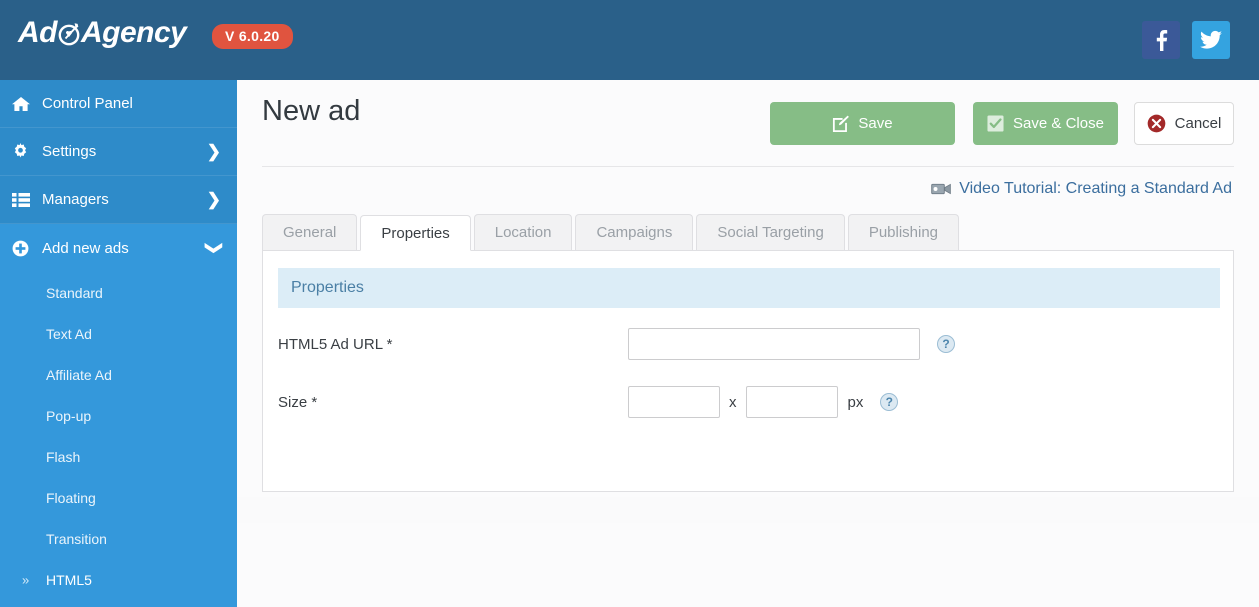  Describe the element at coordinates (69, 333) in the screenshot. I see `sidebar-subitem-label: Text Ad` at that location.